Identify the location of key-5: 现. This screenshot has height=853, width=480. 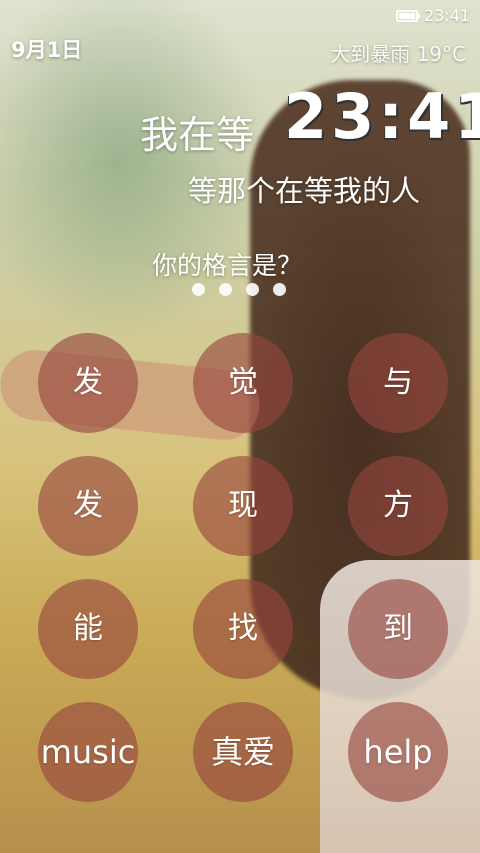
(243, 506).